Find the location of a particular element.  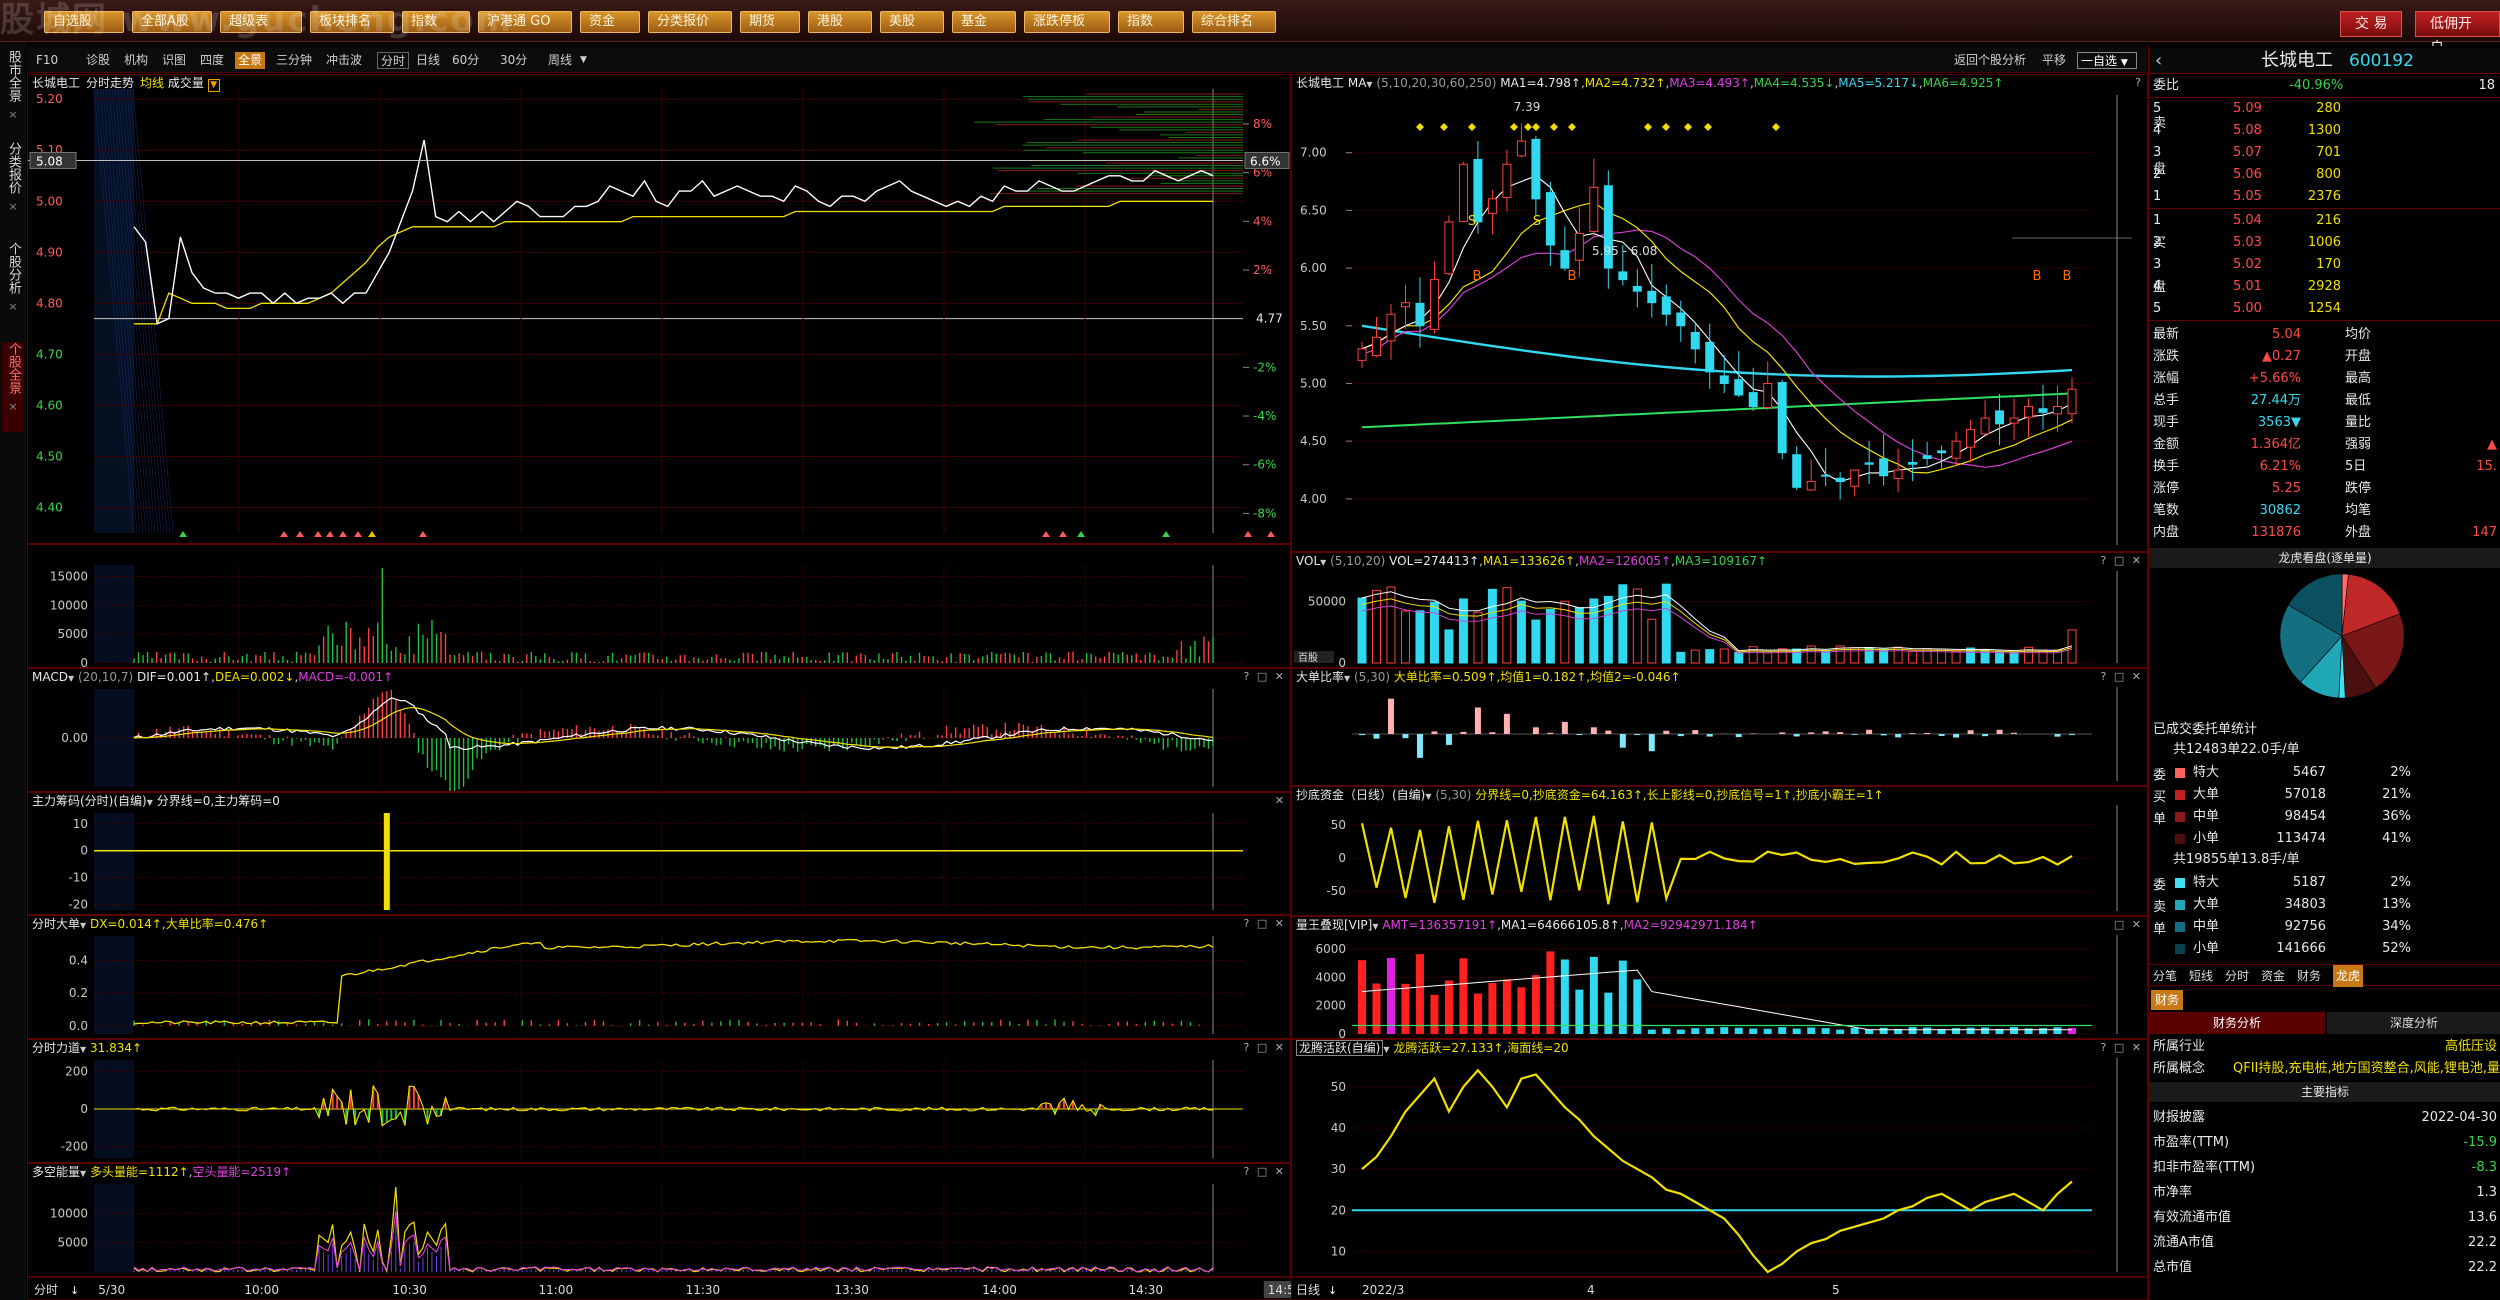

indicator-name: 抄底资金（日线）(自编) is located at coordinates (1360, 795).